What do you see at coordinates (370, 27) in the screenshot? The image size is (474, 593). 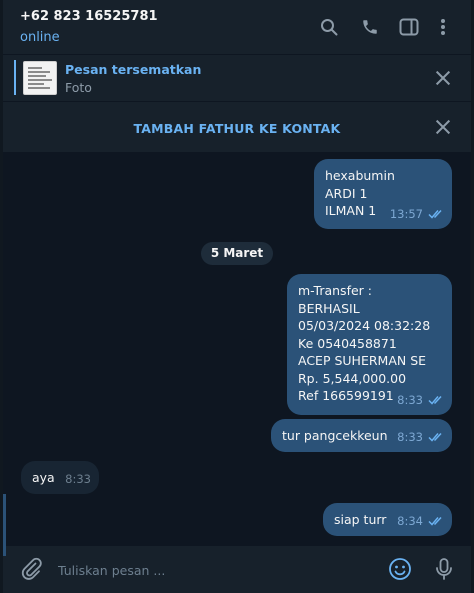 I see `phone-icon` at bounding box center [370, 27].